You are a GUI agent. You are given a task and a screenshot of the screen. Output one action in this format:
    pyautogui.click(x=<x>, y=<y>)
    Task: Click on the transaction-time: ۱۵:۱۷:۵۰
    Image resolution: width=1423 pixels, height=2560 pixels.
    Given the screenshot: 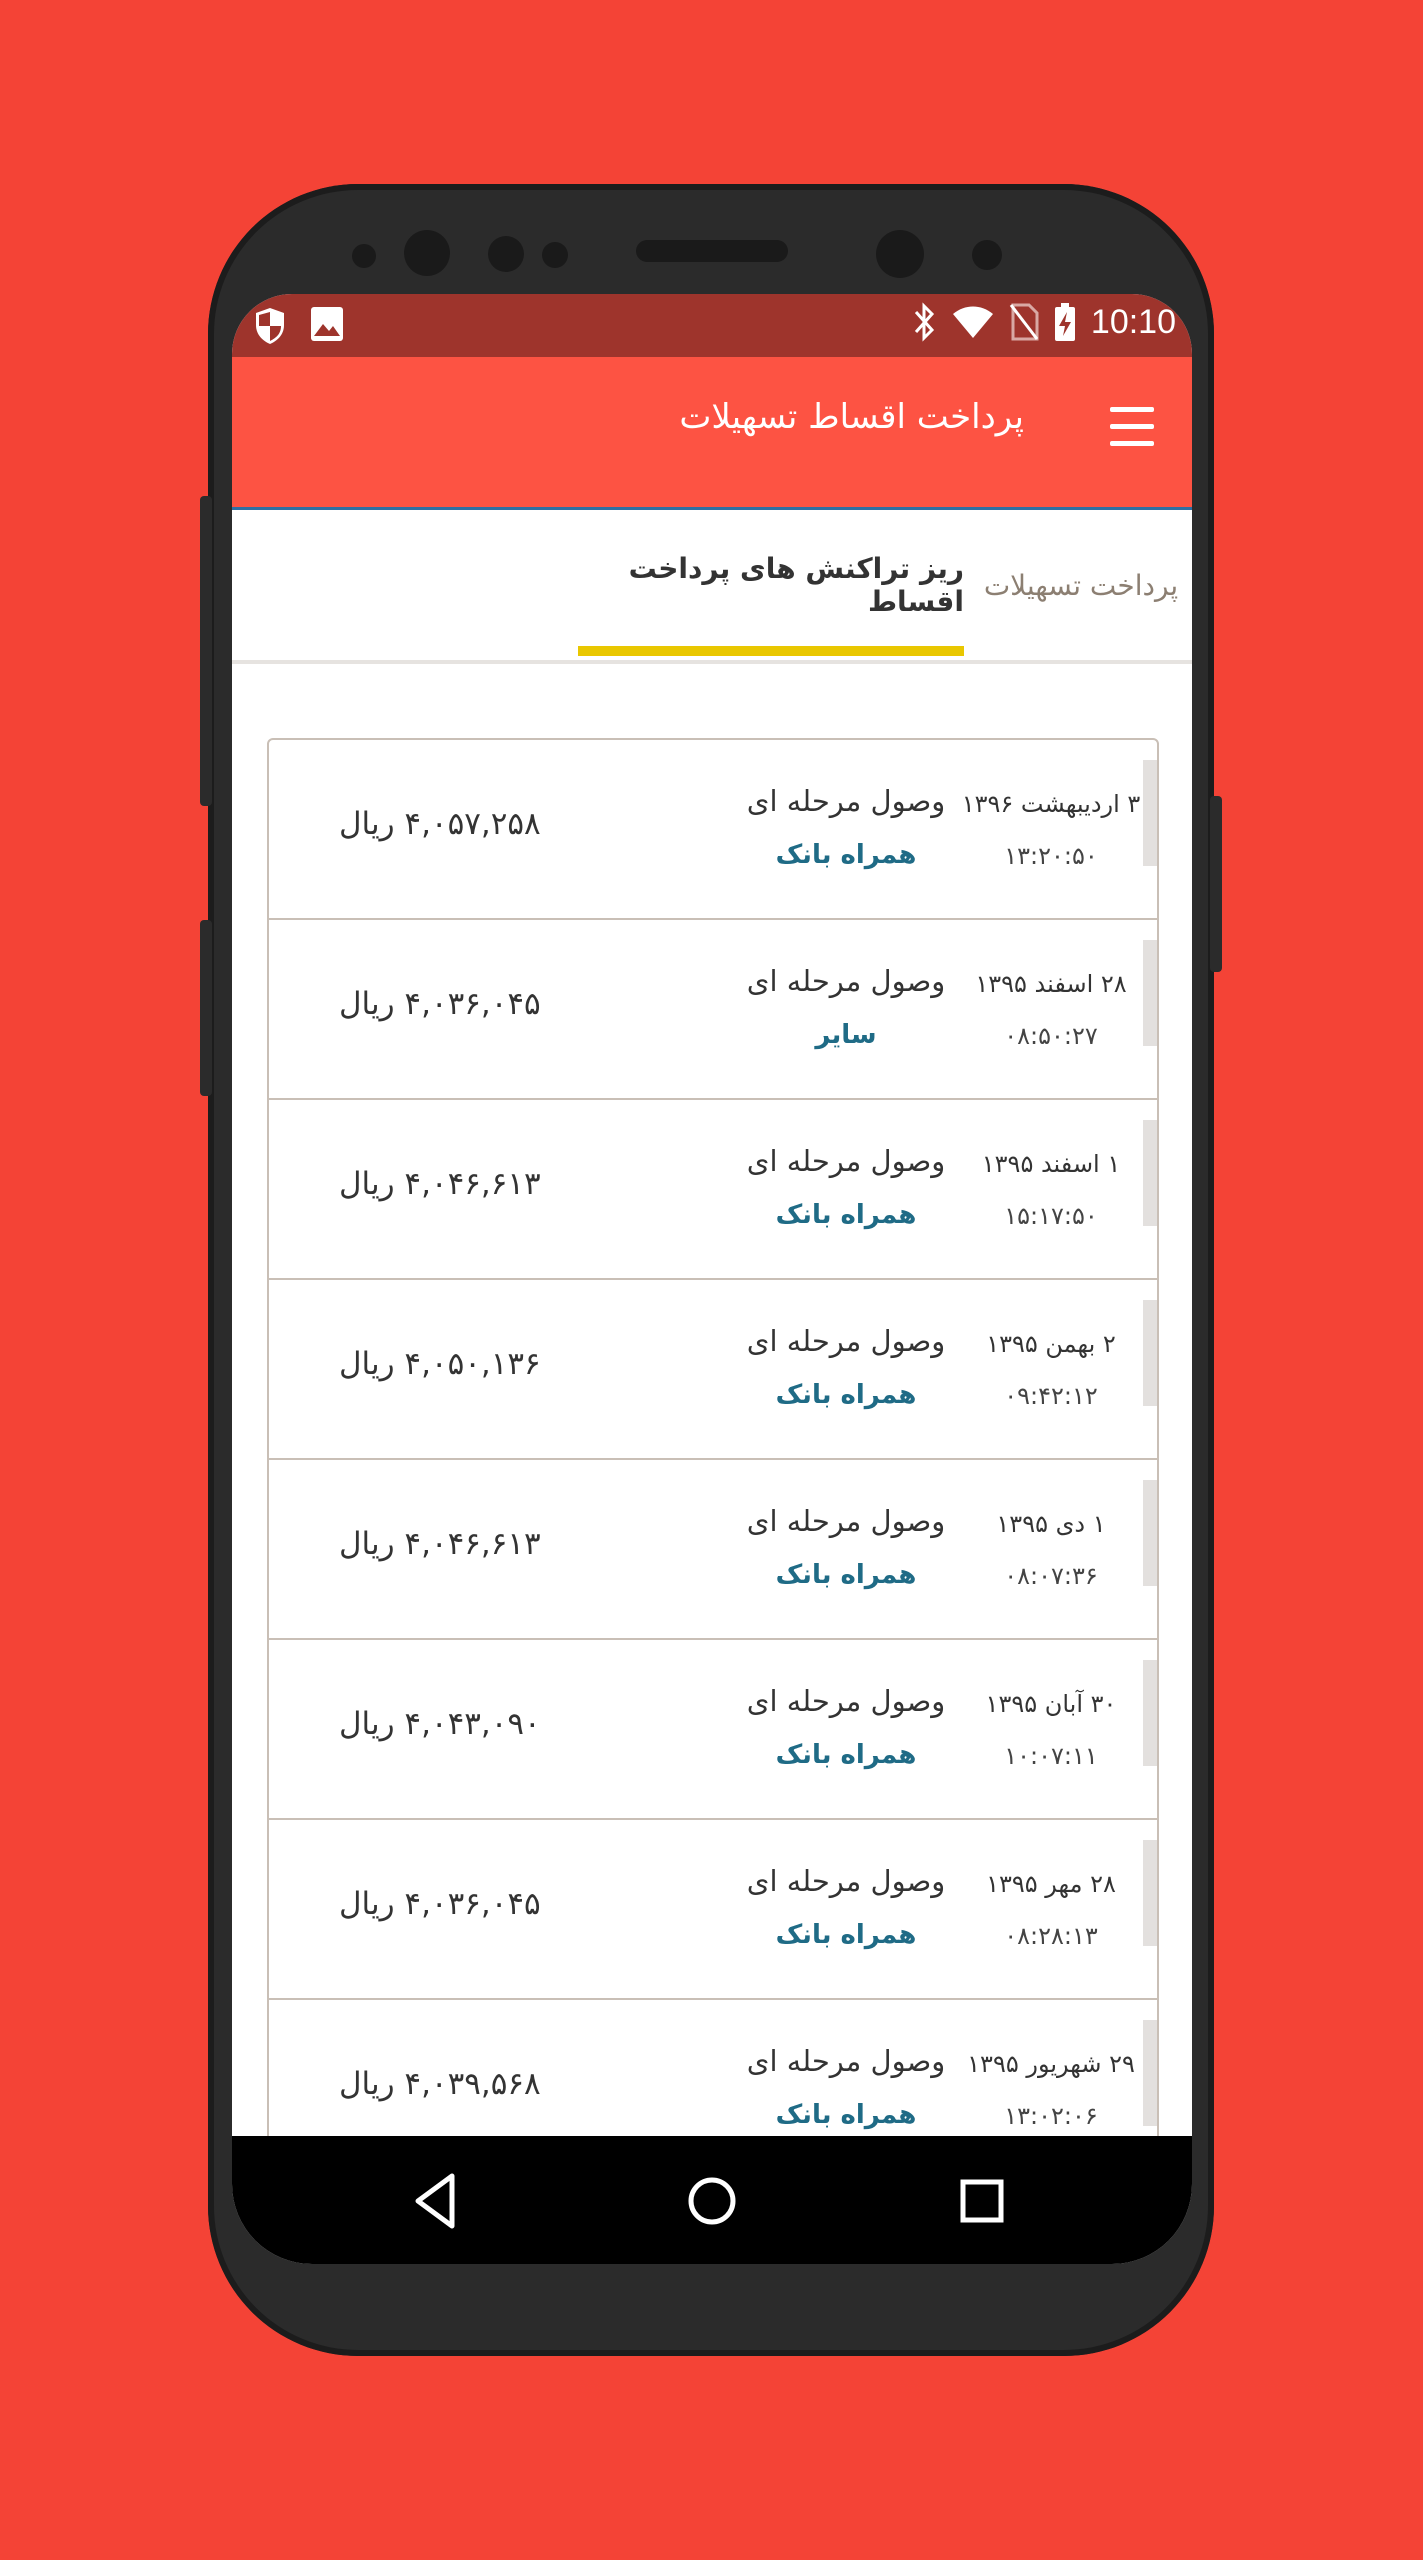 What is the action you would take?
    pyautogui.click(x=1051, y=1216)
    